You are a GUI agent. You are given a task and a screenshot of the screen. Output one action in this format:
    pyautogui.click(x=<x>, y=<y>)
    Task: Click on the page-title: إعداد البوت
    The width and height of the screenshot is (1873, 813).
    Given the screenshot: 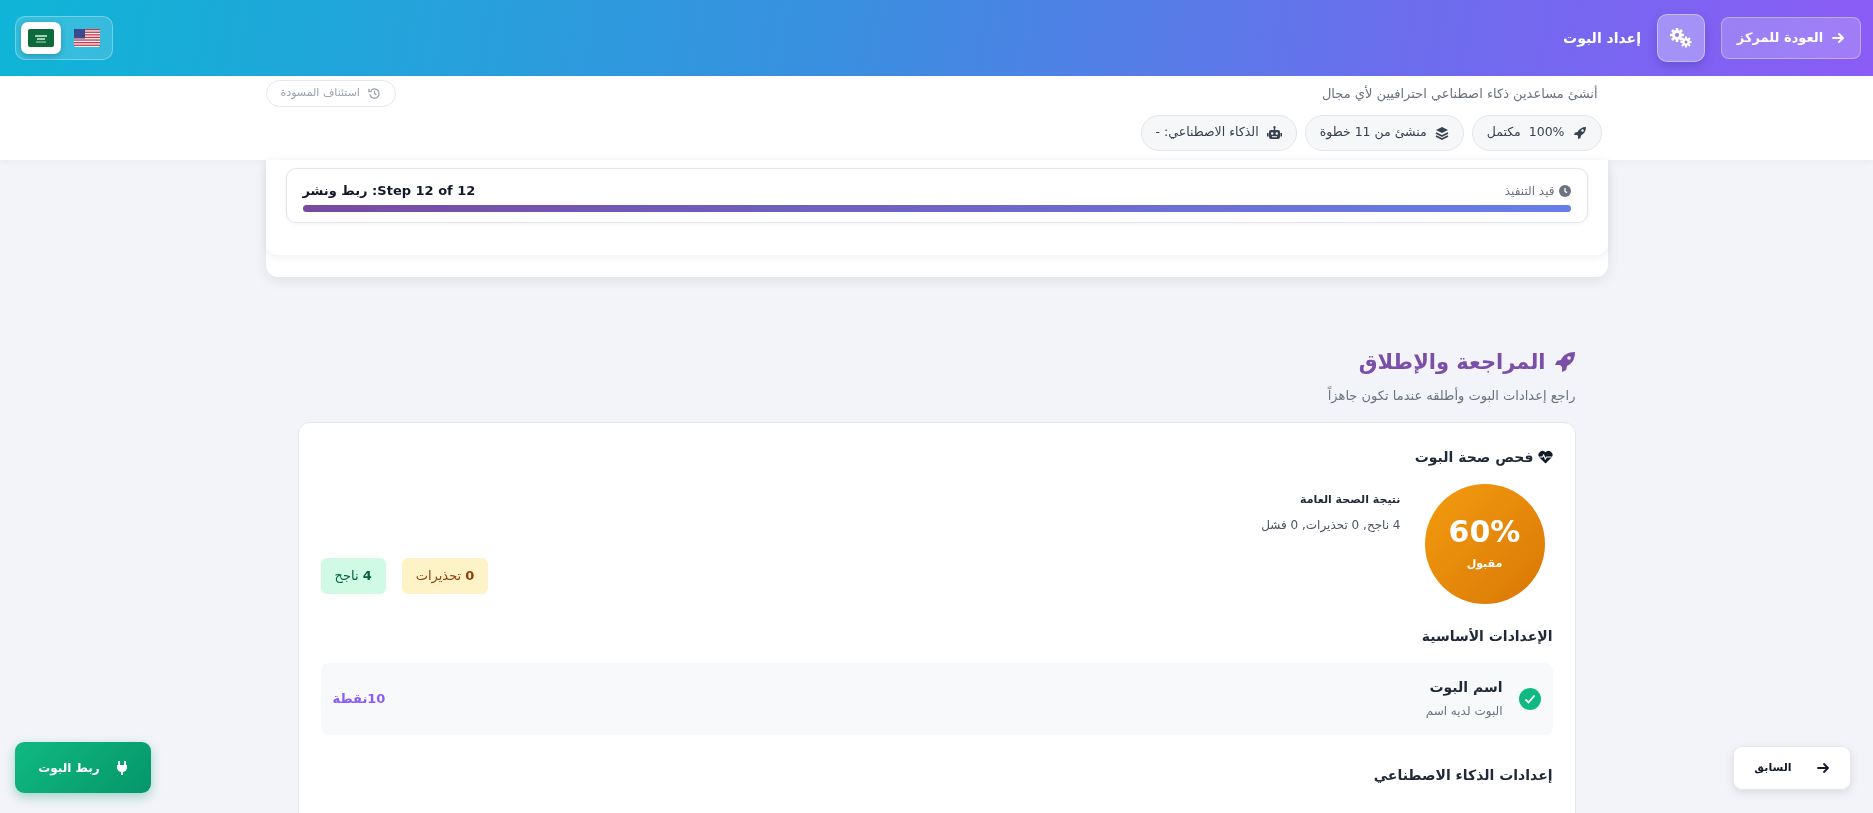 What is the action you would take?
    pyautogui.click(x=1602, y=38)
    